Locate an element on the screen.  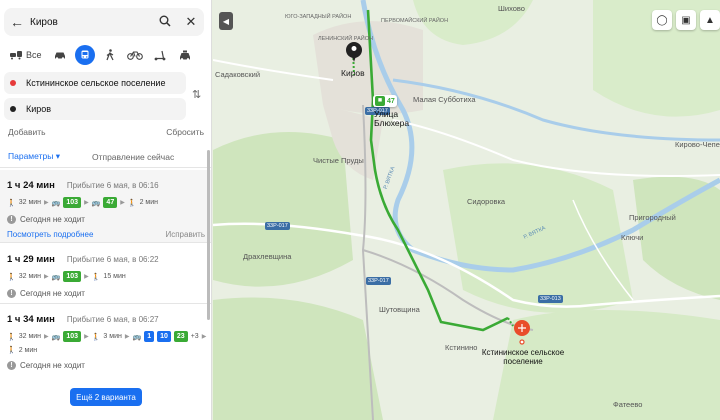
map-label-district: ЮГО-ЗАПАДНЫЙ РАЙОН is located at coordinates (318, 17).